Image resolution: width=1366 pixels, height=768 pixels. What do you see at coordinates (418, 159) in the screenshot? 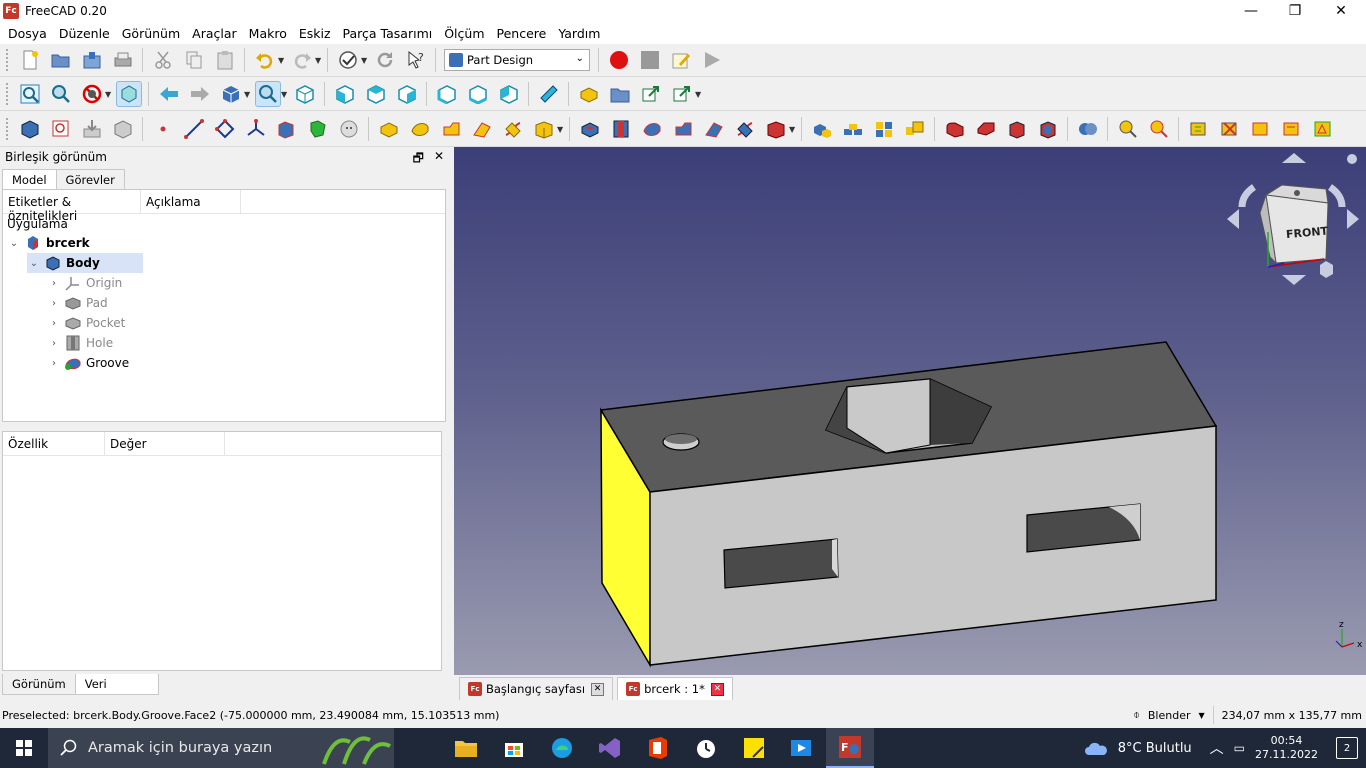
I see `float-panel-icon: 🗗` at bounding box center [418, 159].